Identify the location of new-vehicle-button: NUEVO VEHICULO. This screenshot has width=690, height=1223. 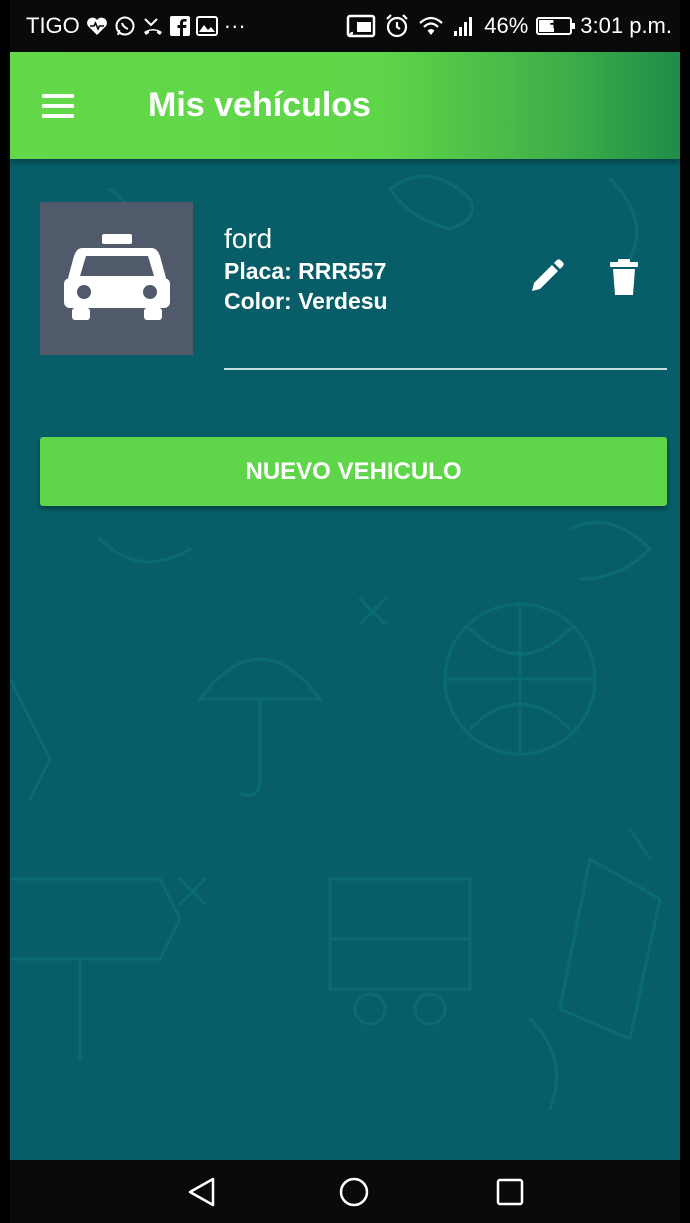
(353, 471).